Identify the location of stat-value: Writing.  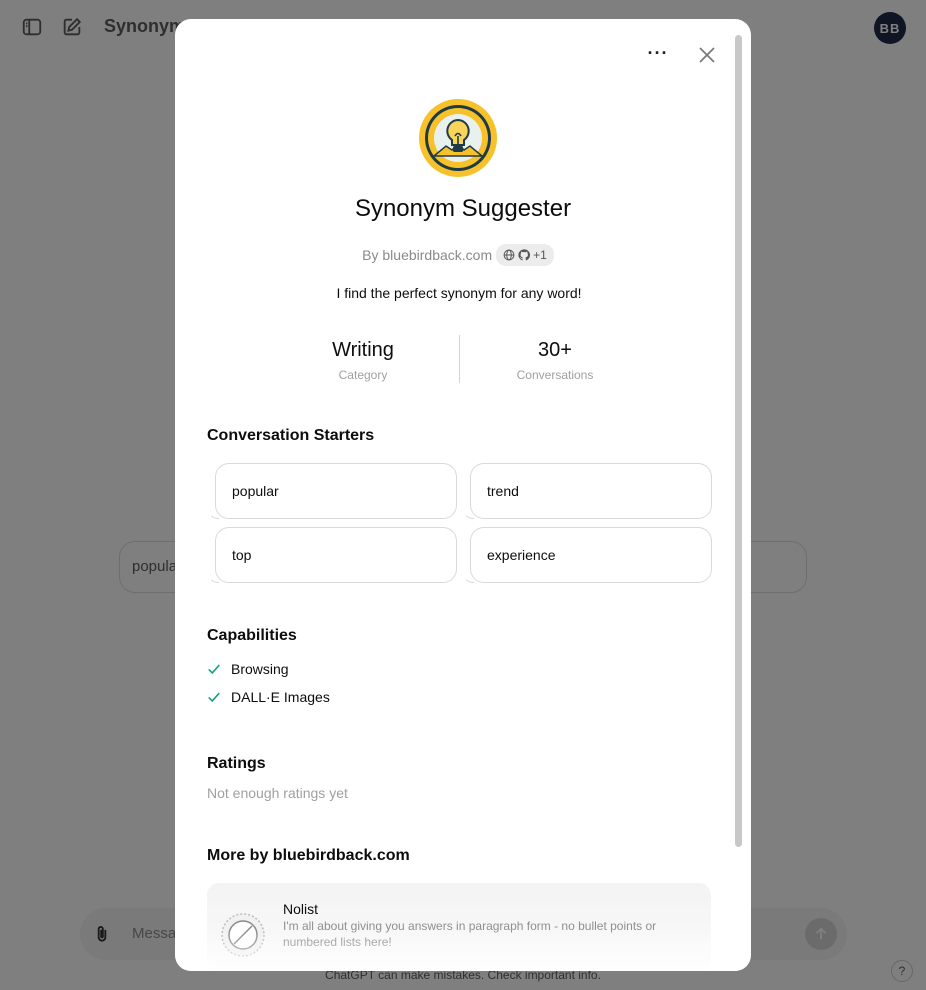
(363, 350).